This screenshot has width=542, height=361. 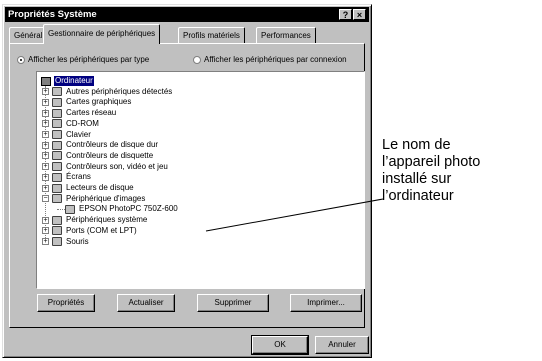 What do you see at coordinates (117, 166) in the screenshot?
I see `tree-item-label: Contrôleurs son, vidéo et jeu` at bounding box center [117, 166].